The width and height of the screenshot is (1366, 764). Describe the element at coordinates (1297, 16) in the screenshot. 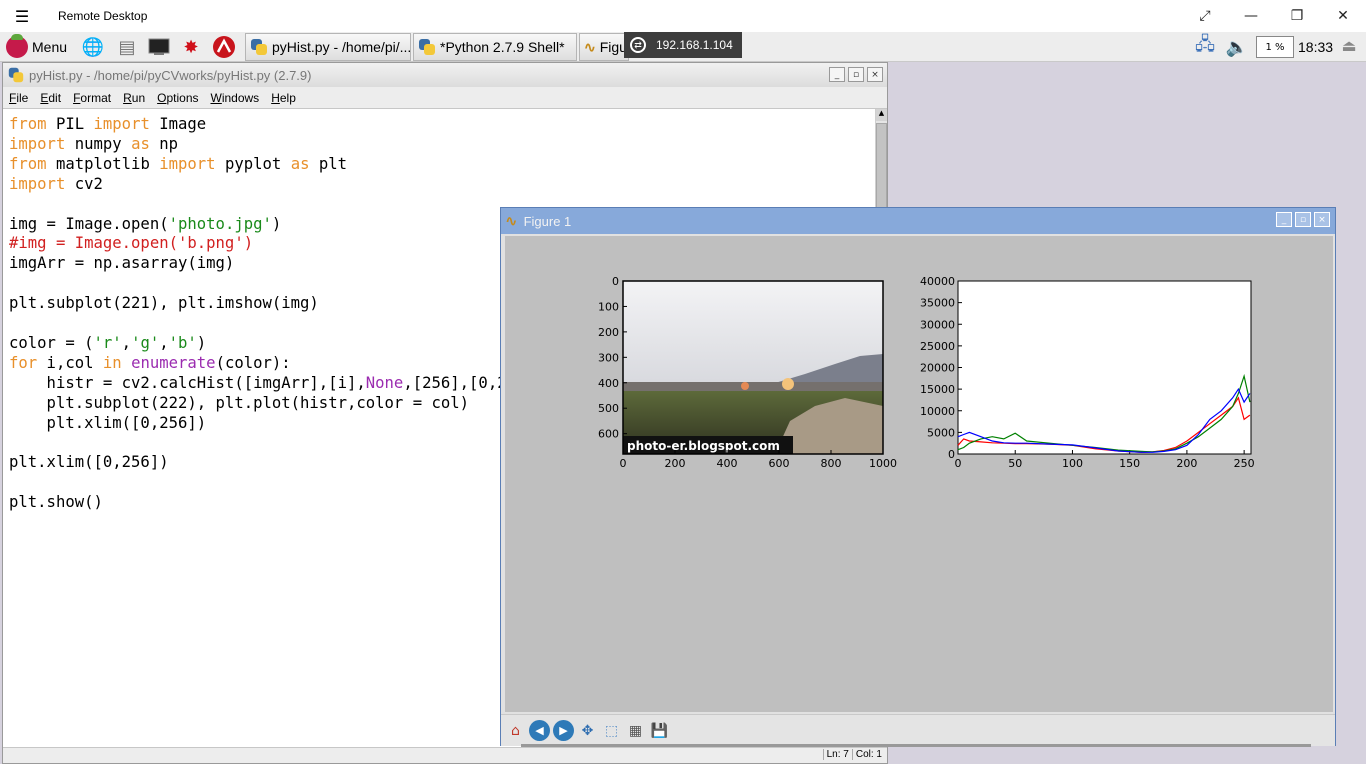

I see `restore-icon: ❐` at that location.